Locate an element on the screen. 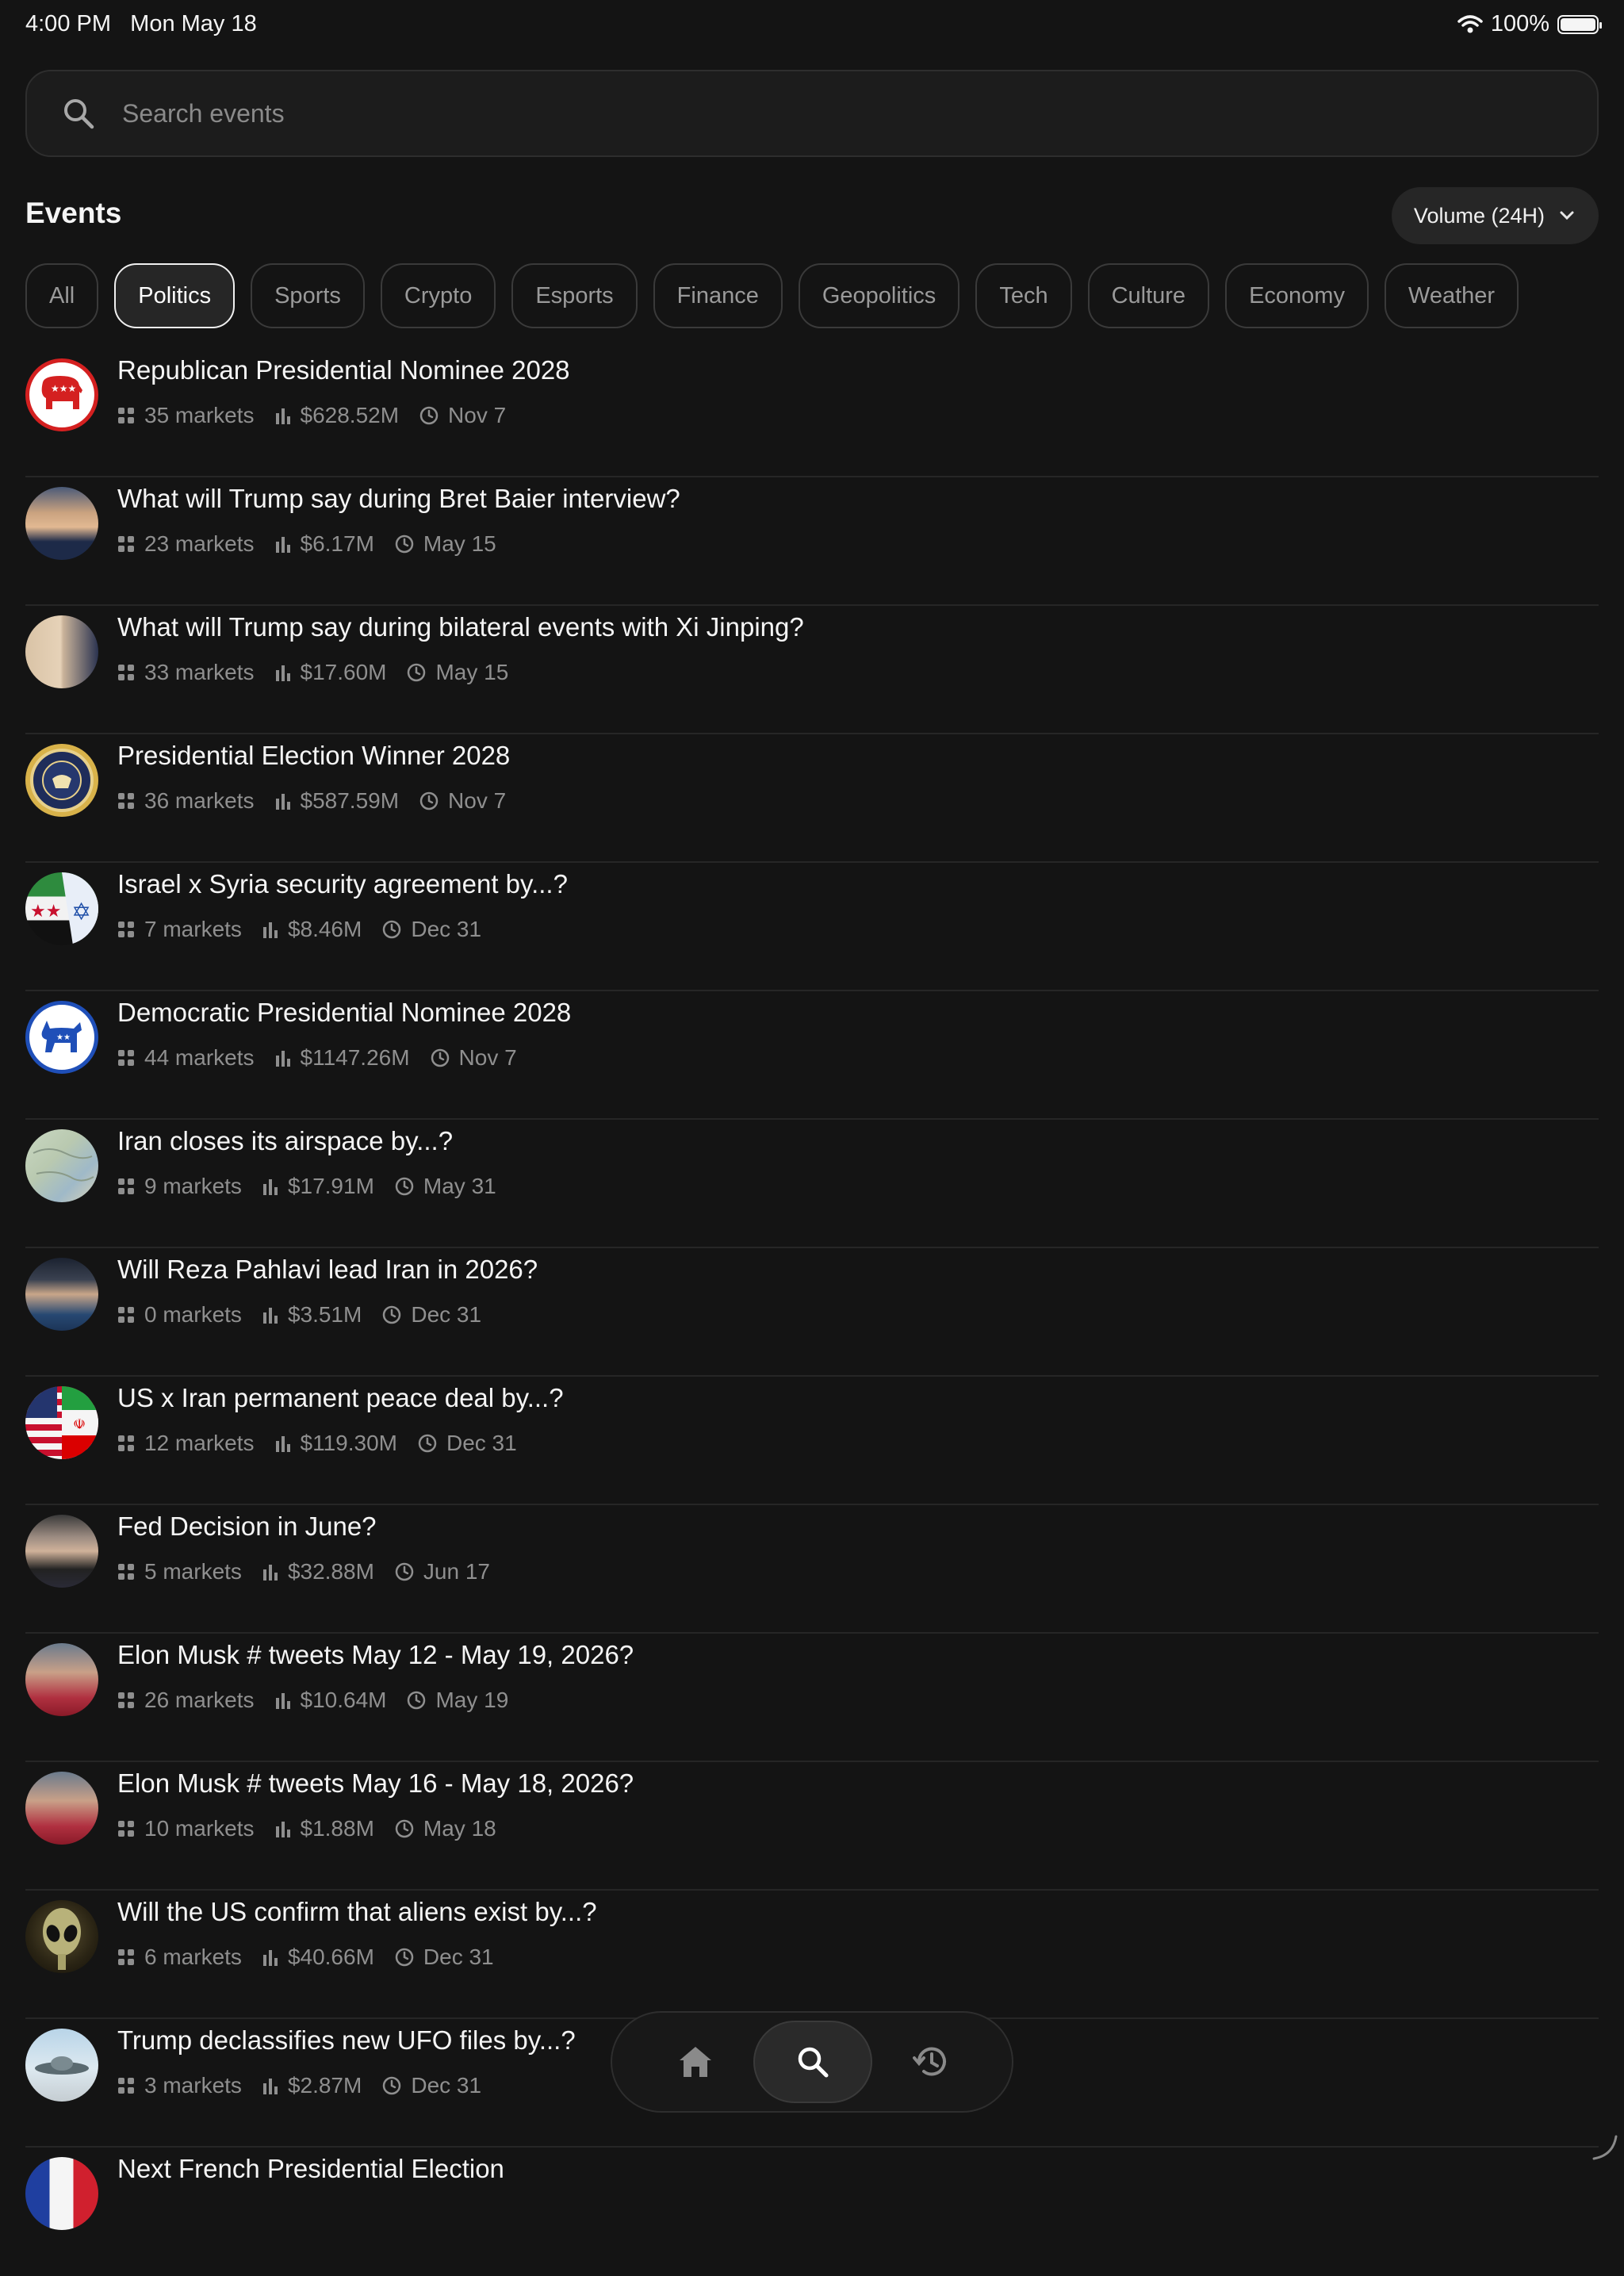 The width and height of the screenshot is (1624, 2276). france-flag-icon is located at coordinates (62, 2193).